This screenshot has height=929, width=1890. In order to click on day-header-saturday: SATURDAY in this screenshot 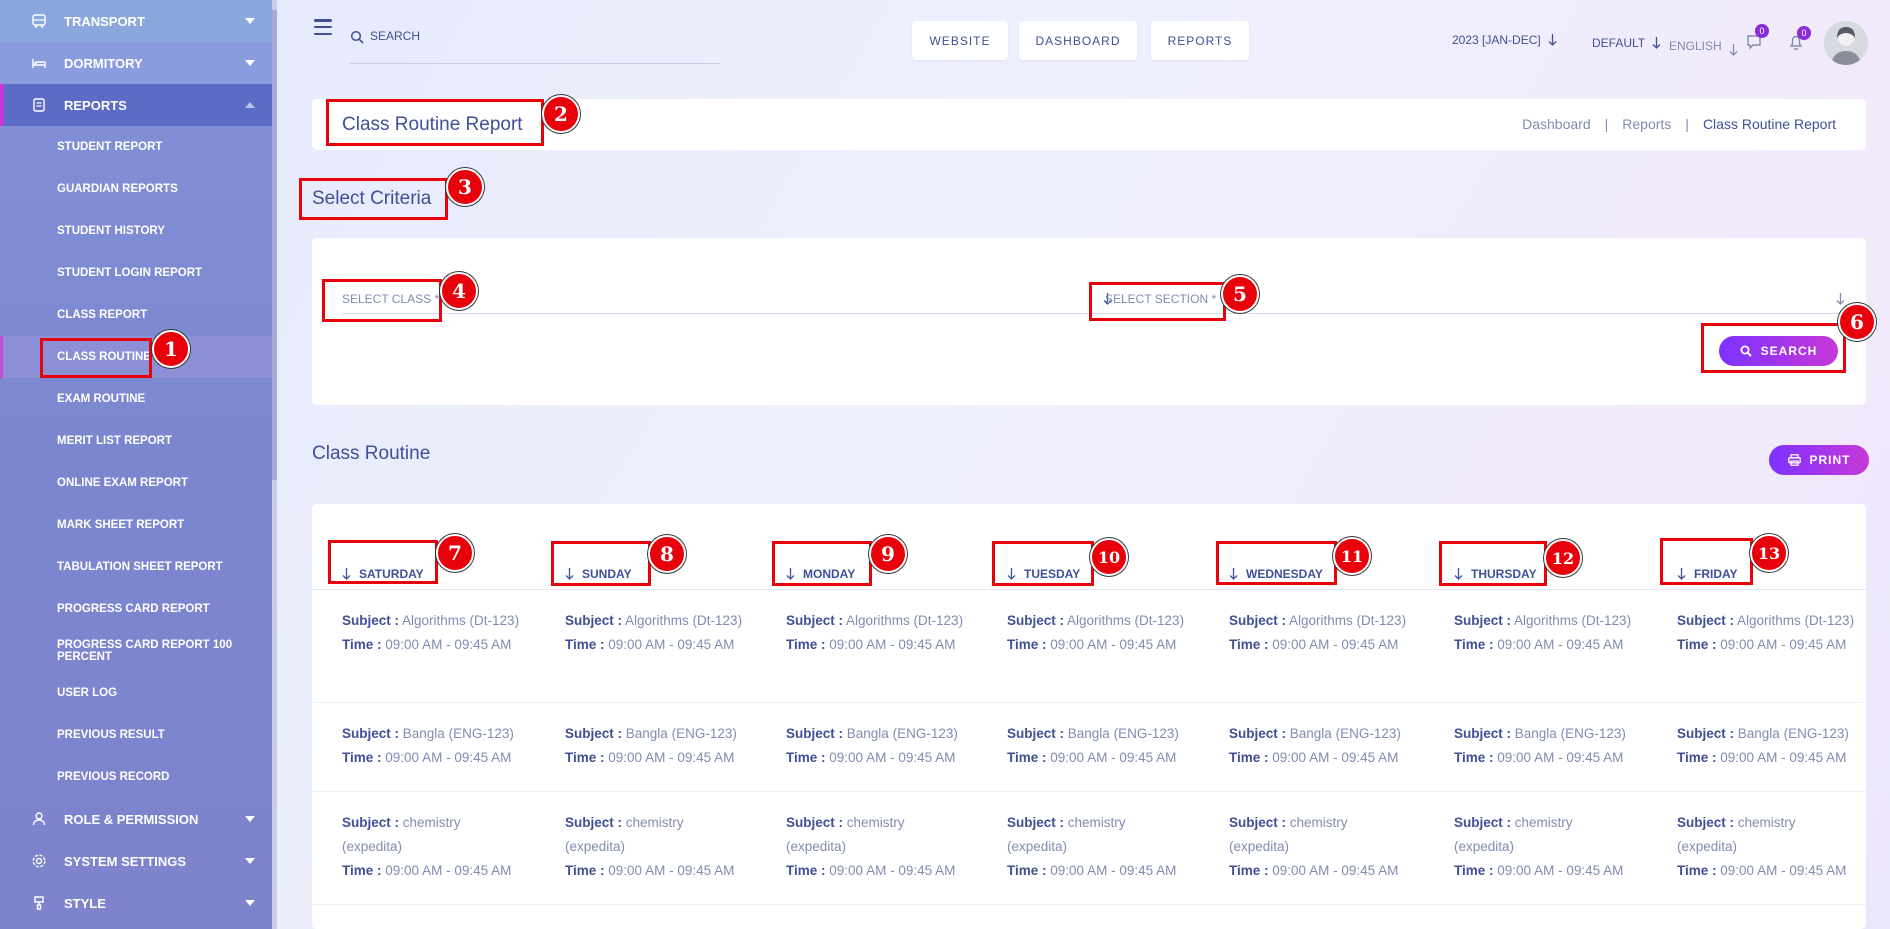, I will do `click(383, 574)`.